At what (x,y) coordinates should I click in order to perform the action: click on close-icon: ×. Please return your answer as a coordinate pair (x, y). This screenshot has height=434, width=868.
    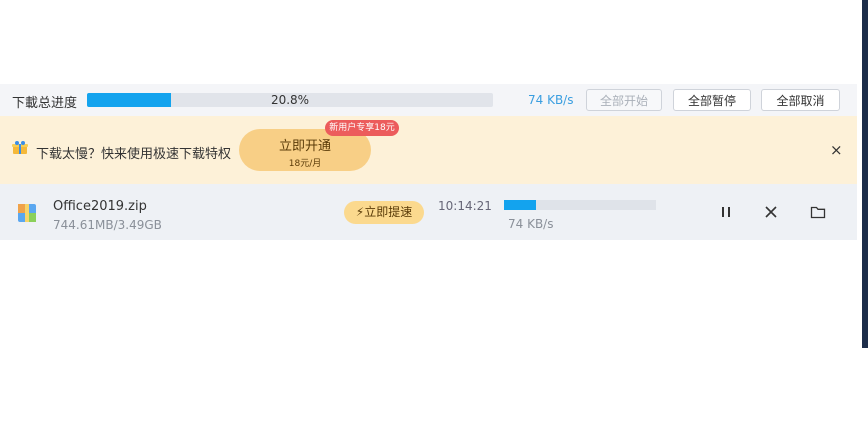
    Looking at the image, I should click on (836, 150).